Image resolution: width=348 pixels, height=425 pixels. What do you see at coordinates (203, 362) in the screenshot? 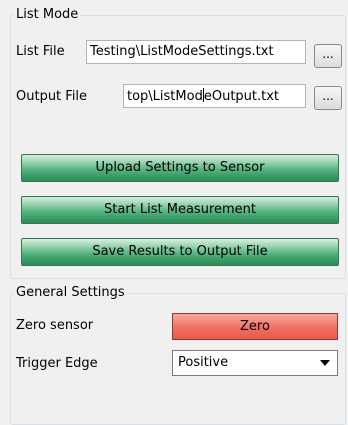
I see `trigger-edge-value: Positive` at bounding box center [203, 362].